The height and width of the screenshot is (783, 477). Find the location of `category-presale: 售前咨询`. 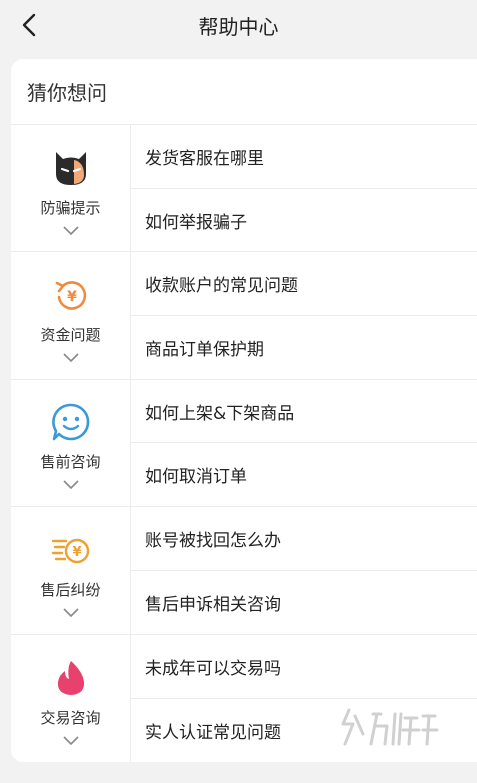

category-presale: 售前咨询 is located at coordinates (71, 443).